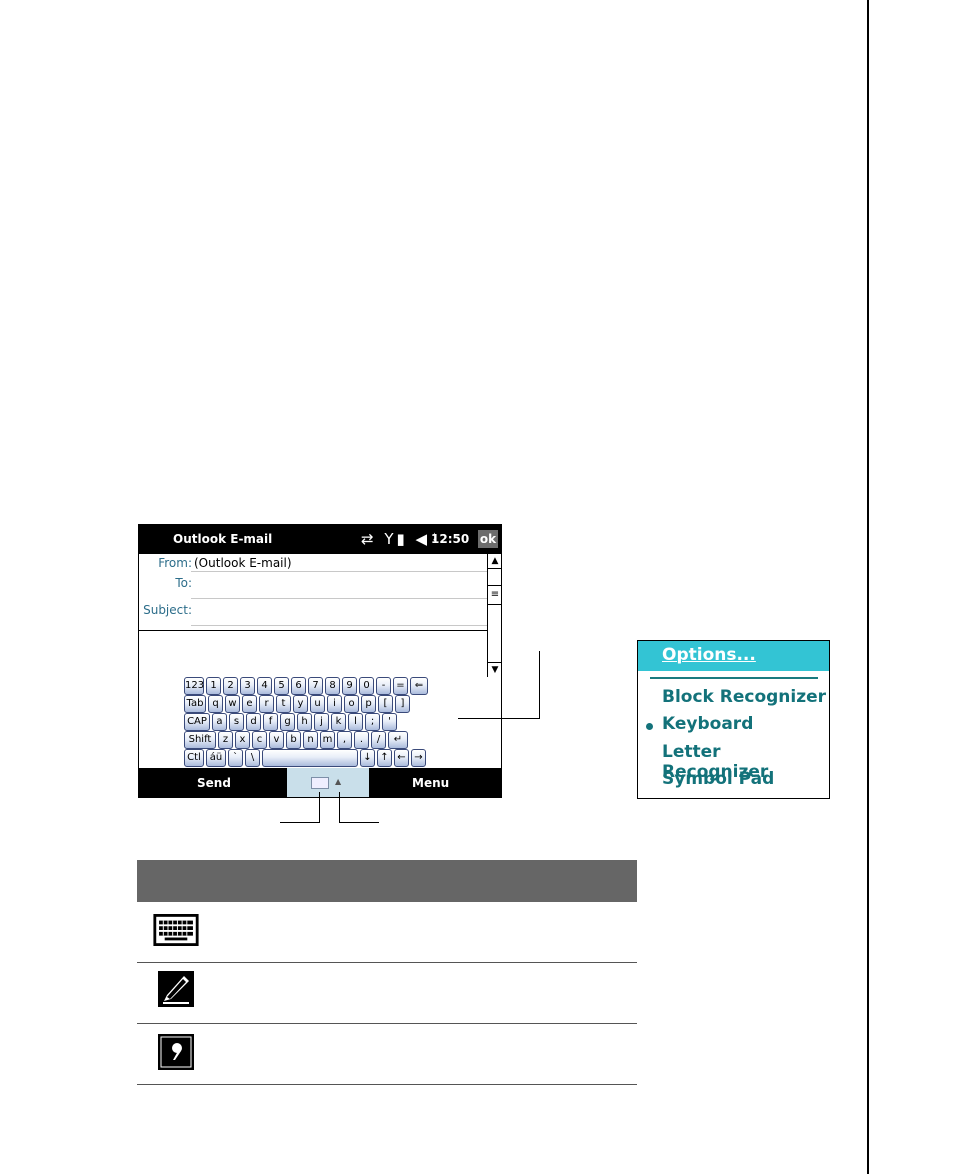  Describe the element at coordinates (868, 587) in the screenshot. I see `page-margin-rule` at that location.